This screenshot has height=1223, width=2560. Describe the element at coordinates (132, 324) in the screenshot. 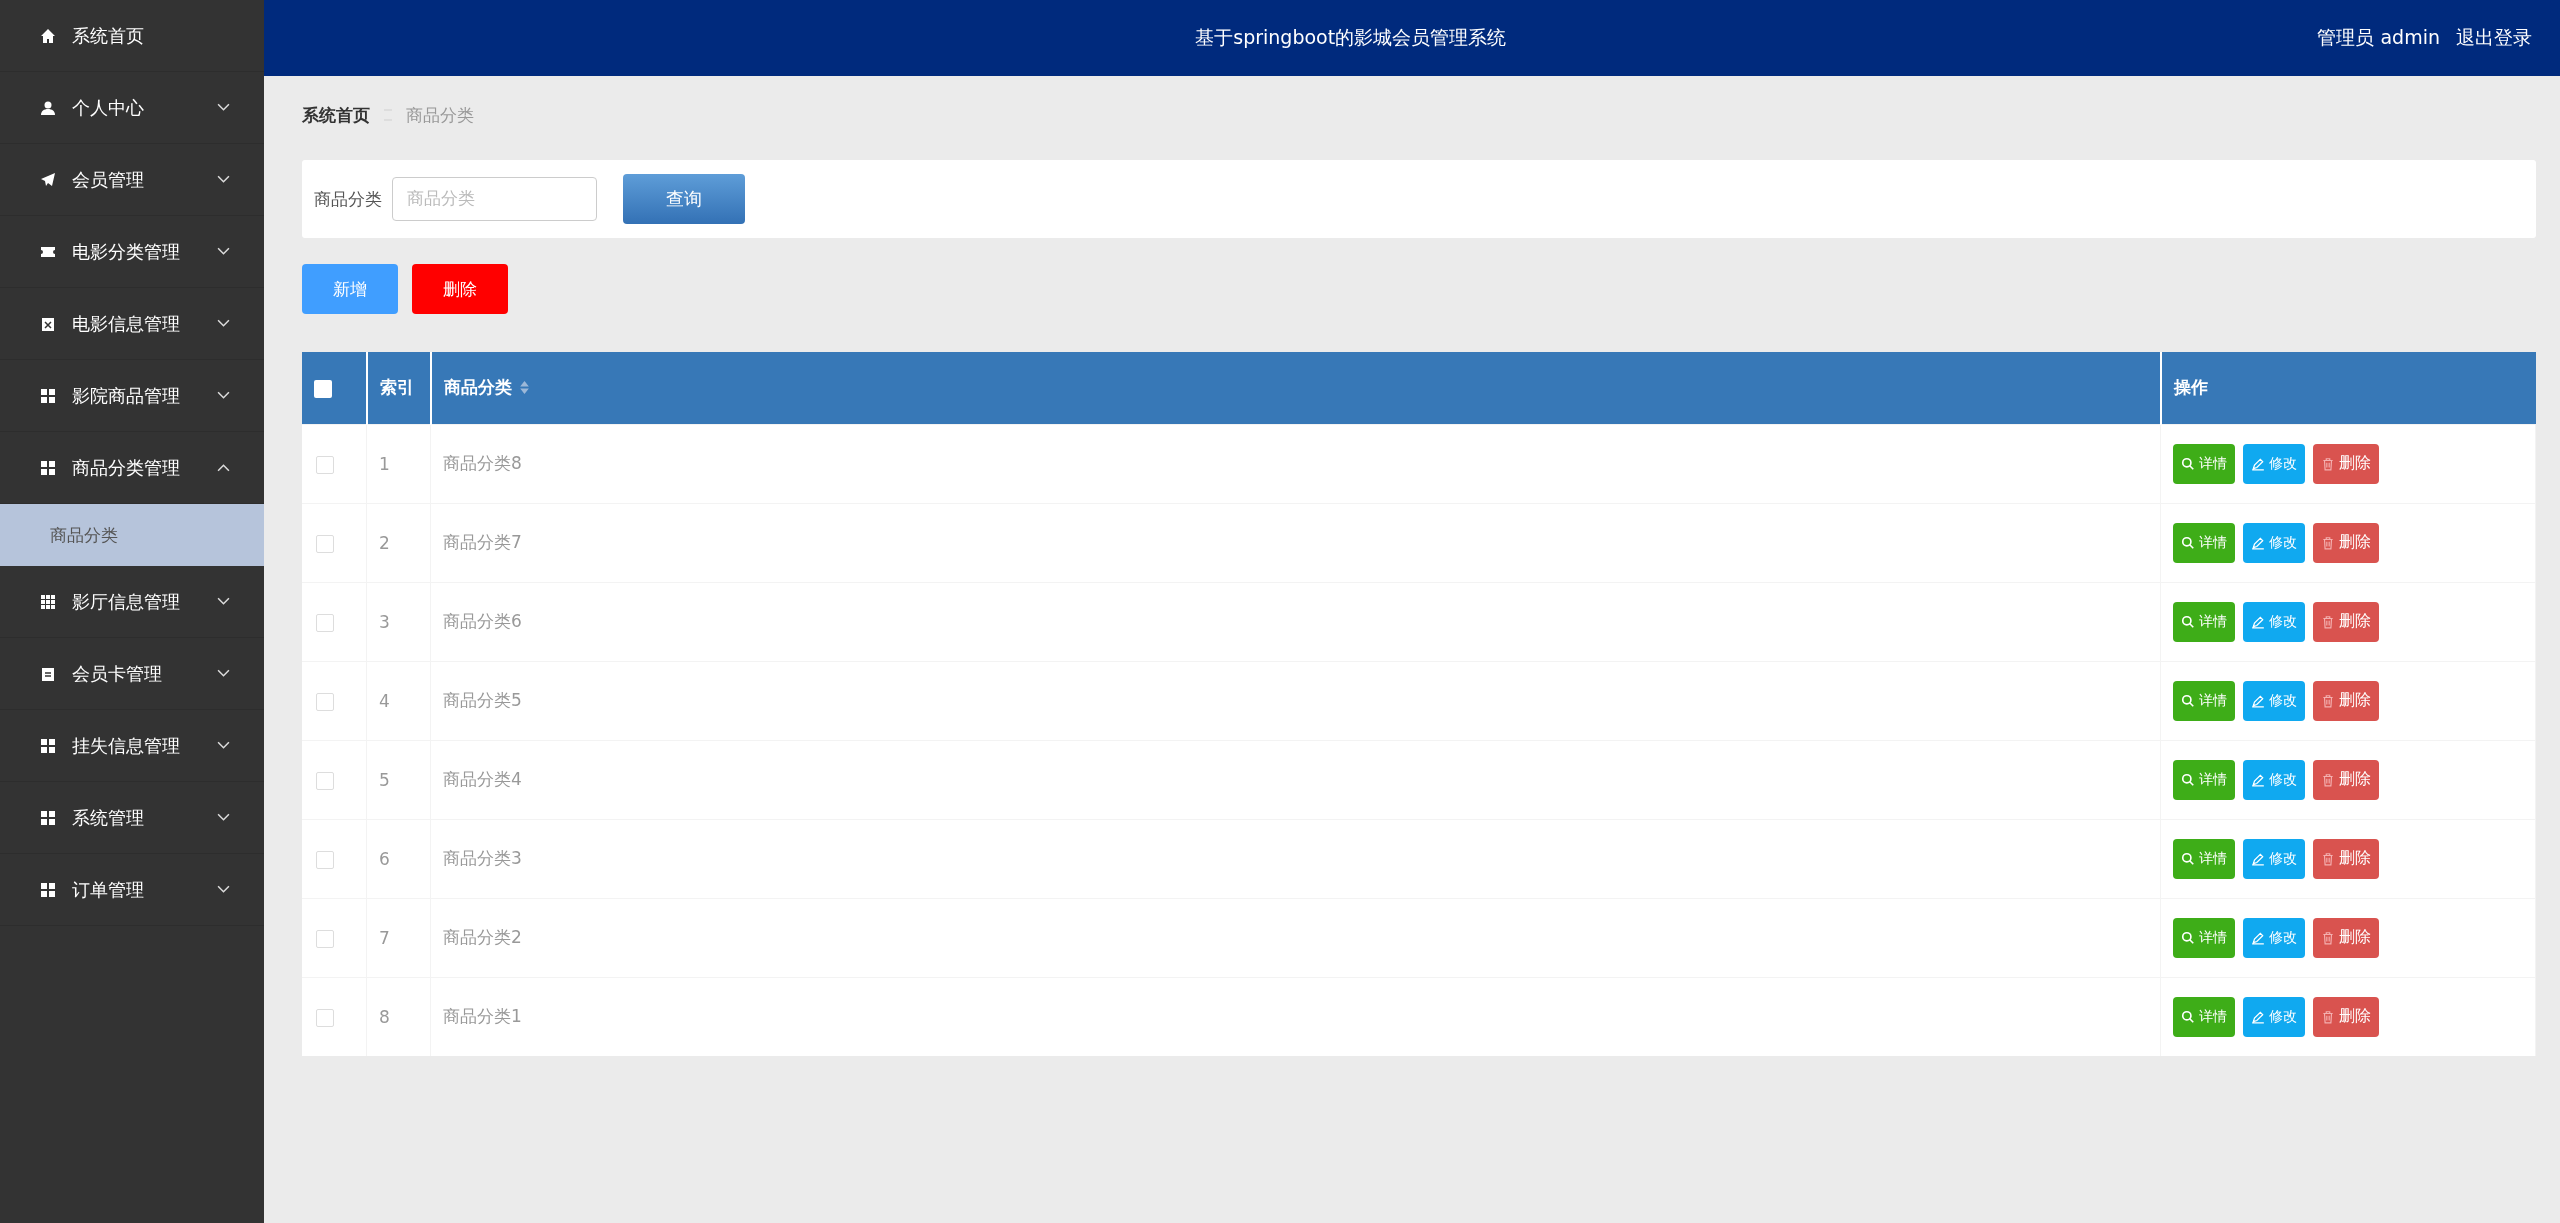

I see `nav-item: 电影信息管理` at that location.